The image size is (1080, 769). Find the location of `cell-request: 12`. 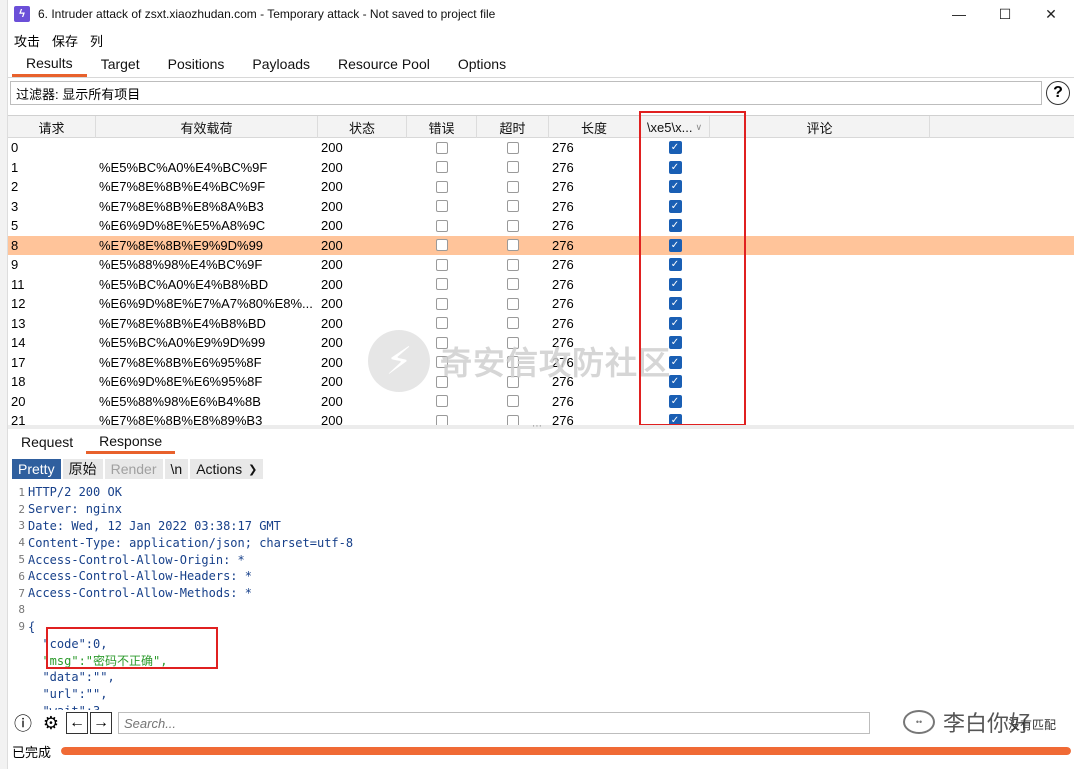

cell-request: 12 is located at coordinates (18, 304).